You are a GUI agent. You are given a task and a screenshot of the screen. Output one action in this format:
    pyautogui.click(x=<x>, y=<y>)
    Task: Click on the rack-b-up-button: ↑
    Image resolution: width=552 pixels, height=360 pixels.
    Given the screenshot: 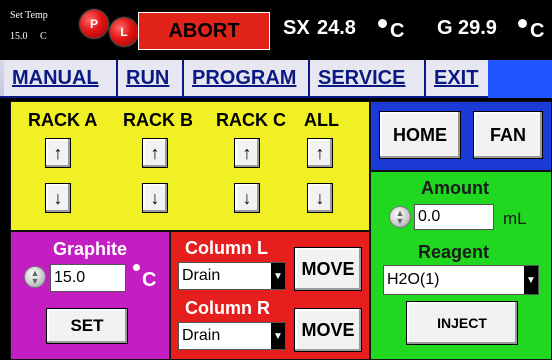 What is the action you would take?
    pyautogui.click(x=155, y=153)
    